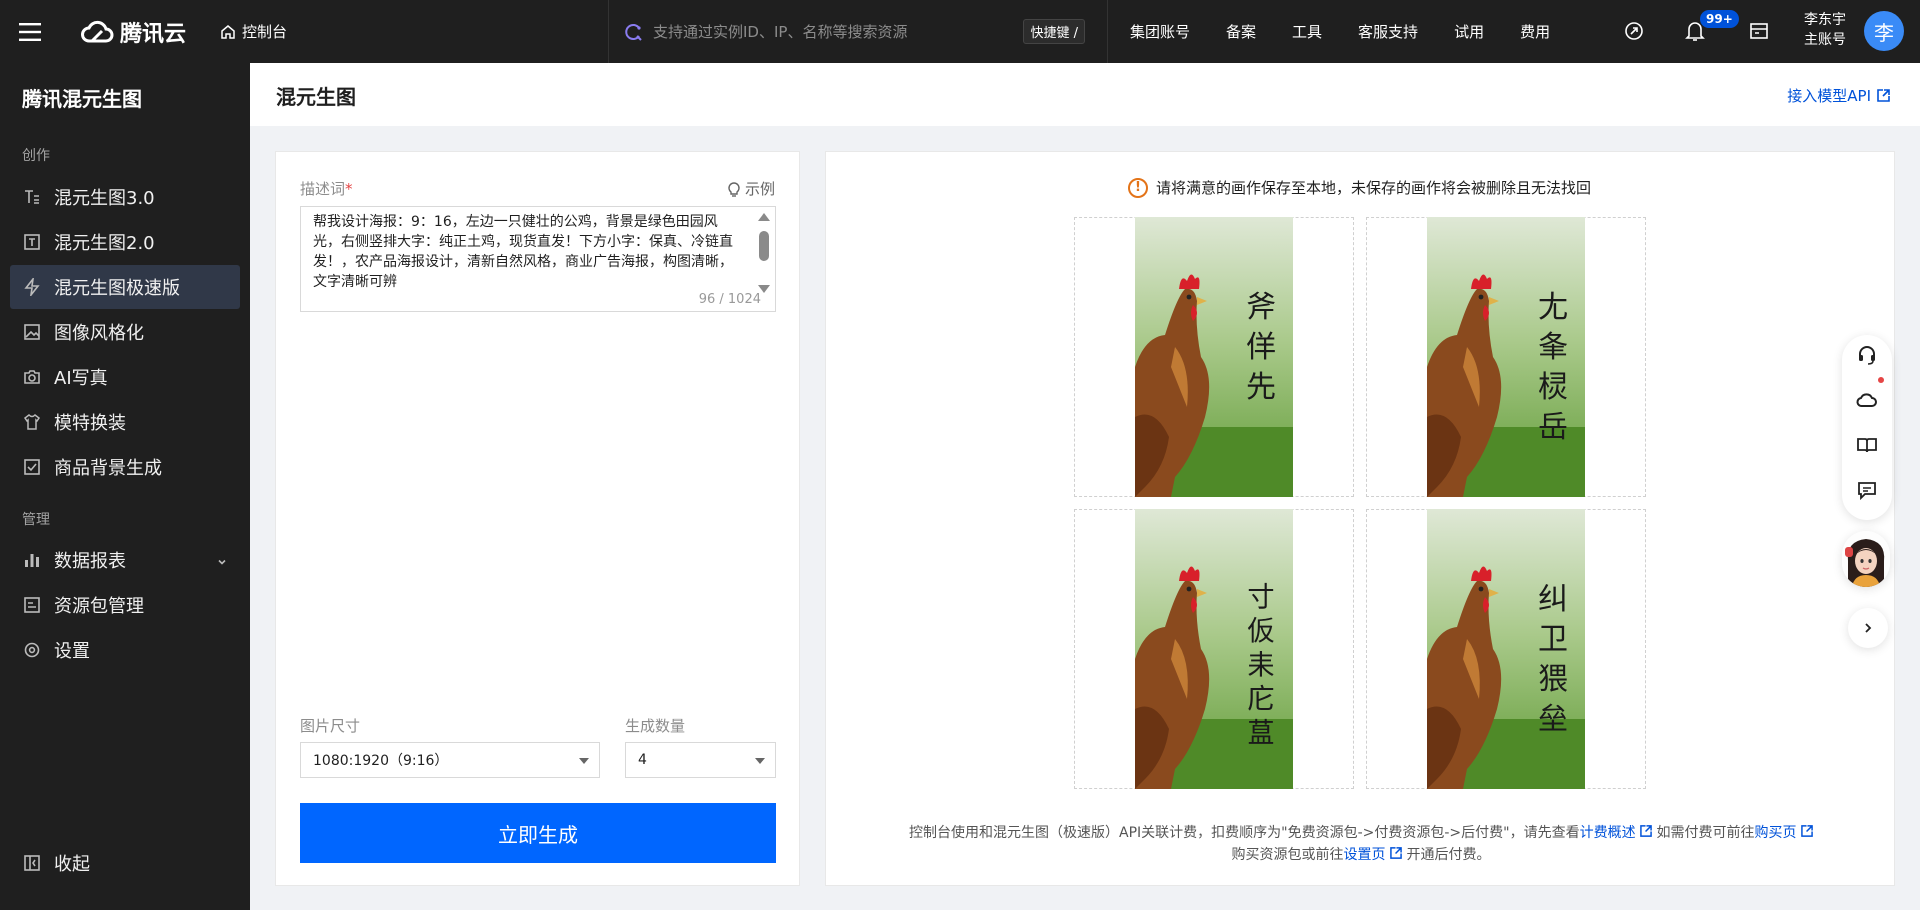 This screenshot has height=910, width=1920. What do you see at coordinates (1608, 833) in the screenshot?
I see `billing-overview-link: 计费概述` at bounding box center [1608, 833].